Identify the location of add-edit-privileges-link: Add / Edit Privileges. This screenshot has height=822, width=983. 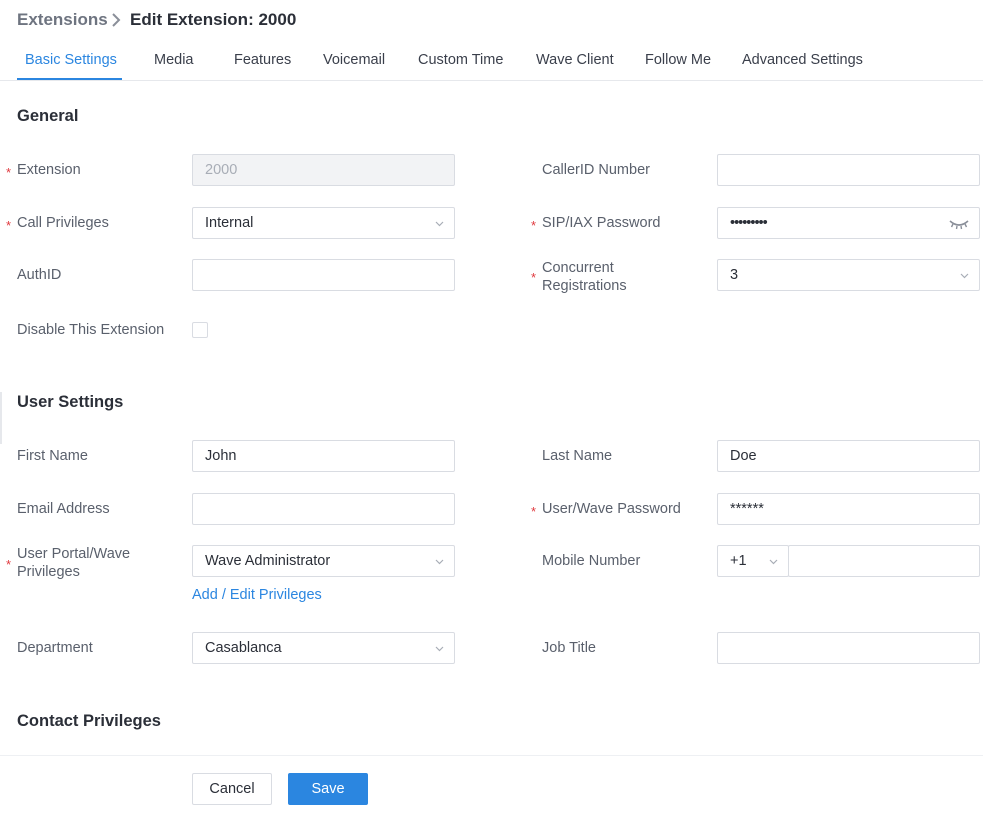
(257, 595).